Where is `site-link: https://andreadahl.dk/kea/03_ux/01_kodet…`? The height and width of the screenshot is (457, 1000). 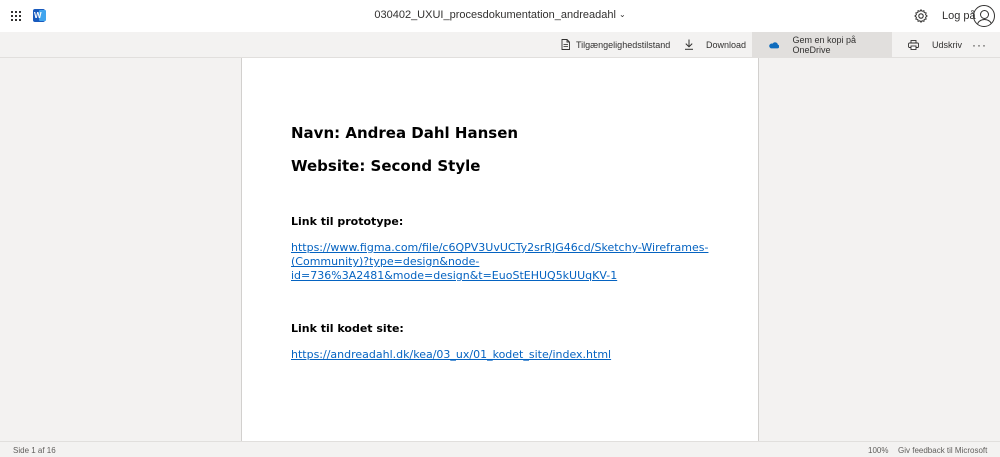
site-link: https://andreadahl.dk/kea/03_ux/01_kodet… is located at coordinates (451, 355).